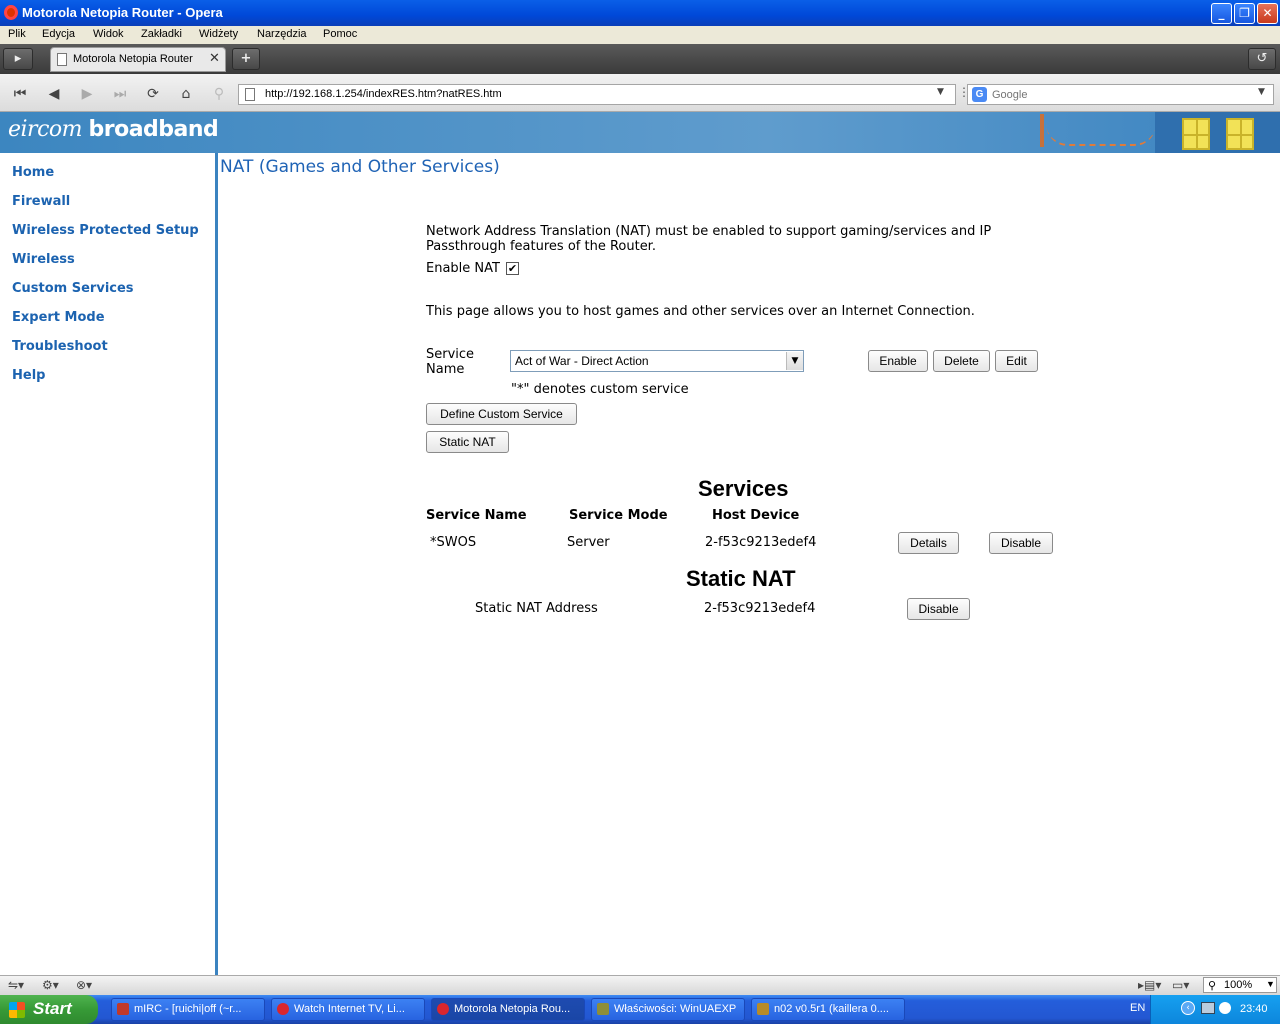 Image resolution: width=1280 pixels, height=1024 pixels. I want to click on opera-logo-icon, so click(11, 12).